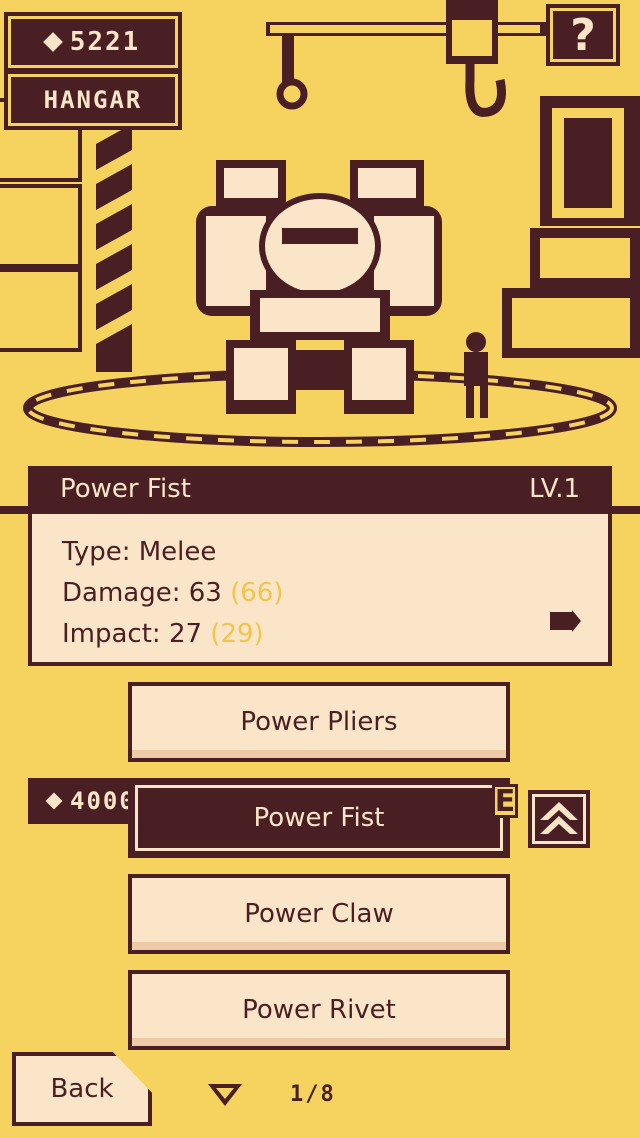 The image size is (640, 1138). What do you see at coordinates (14, 510) in the screenshot?
I see `chain-left` at bounding box center [14, 510].